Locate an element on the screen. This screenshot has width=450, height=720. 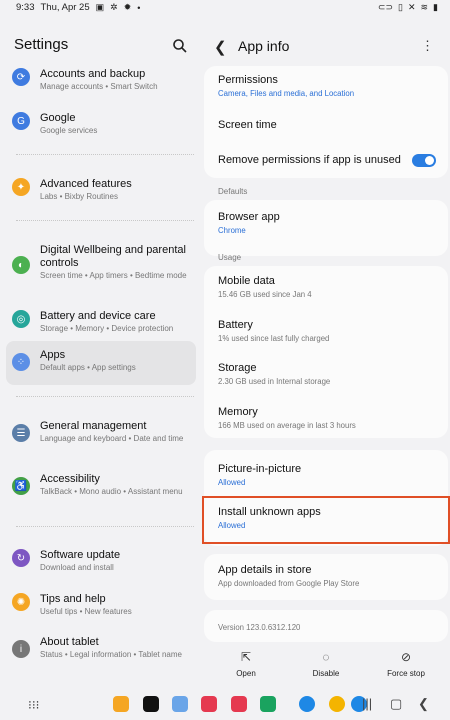
recents-icon: ||| is located at coordinates (367, 703).